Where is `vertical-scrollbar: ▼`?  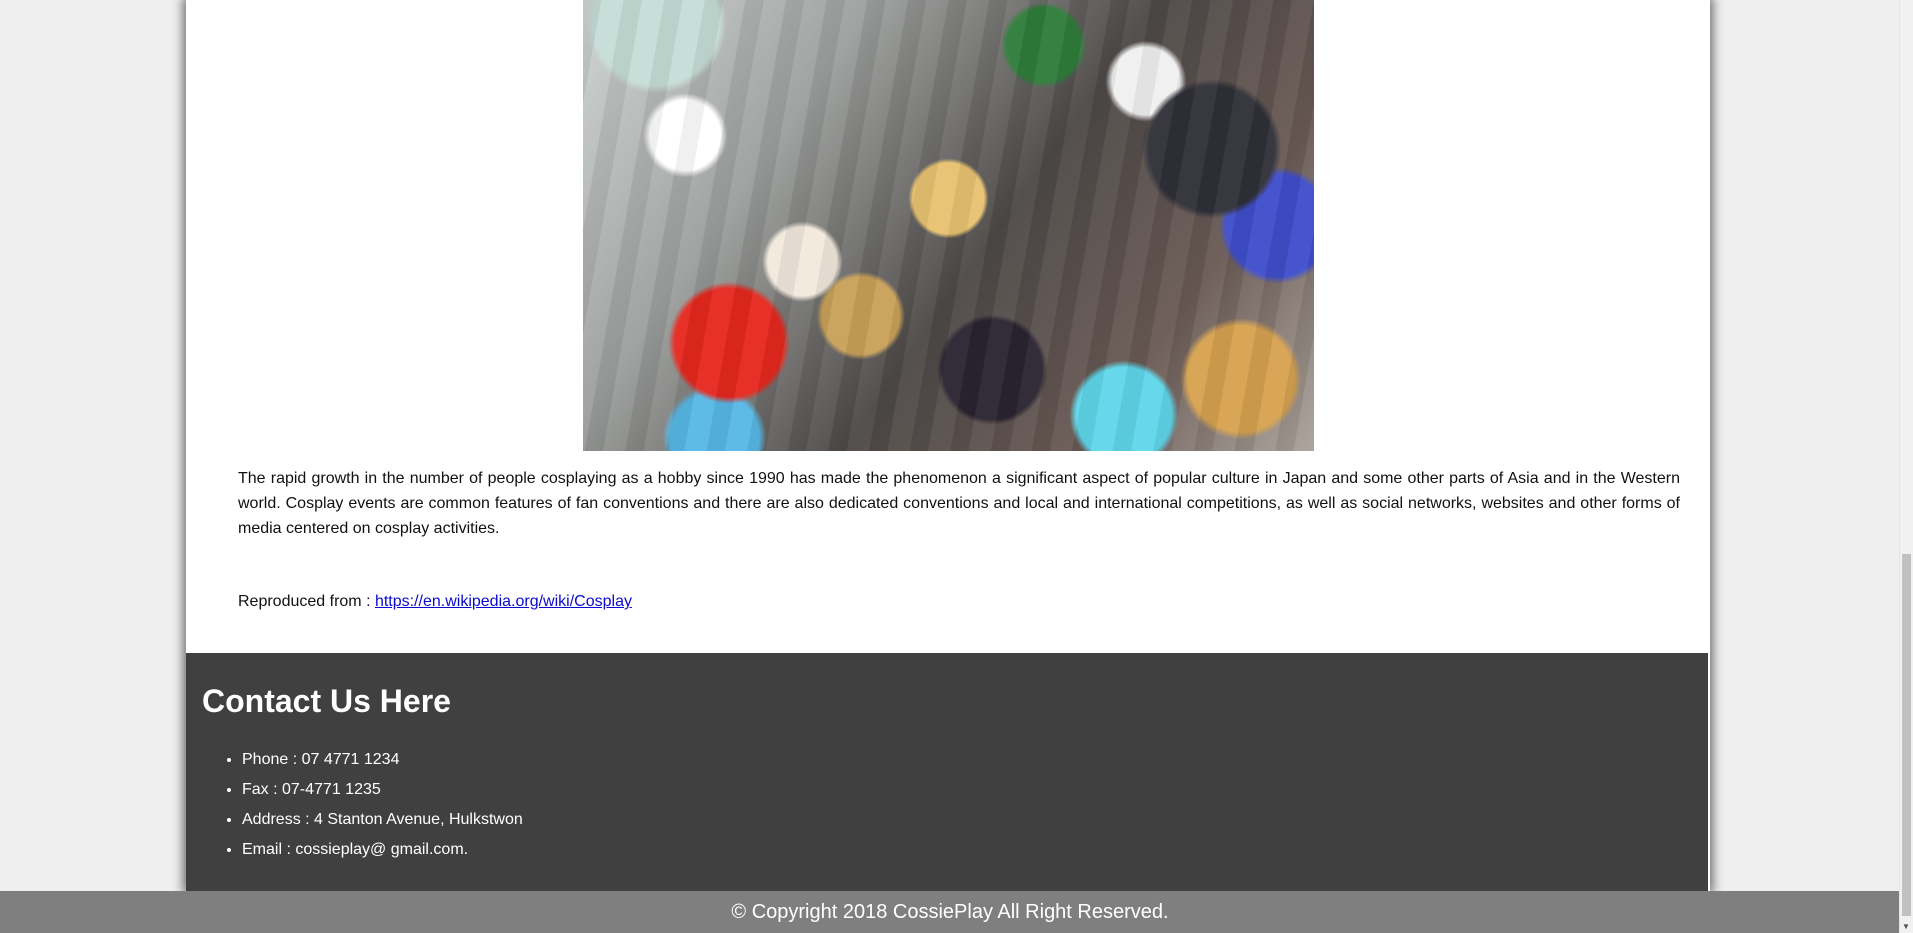
vertical-scrollbar: ▼ is located at coordinates (1906, 466).